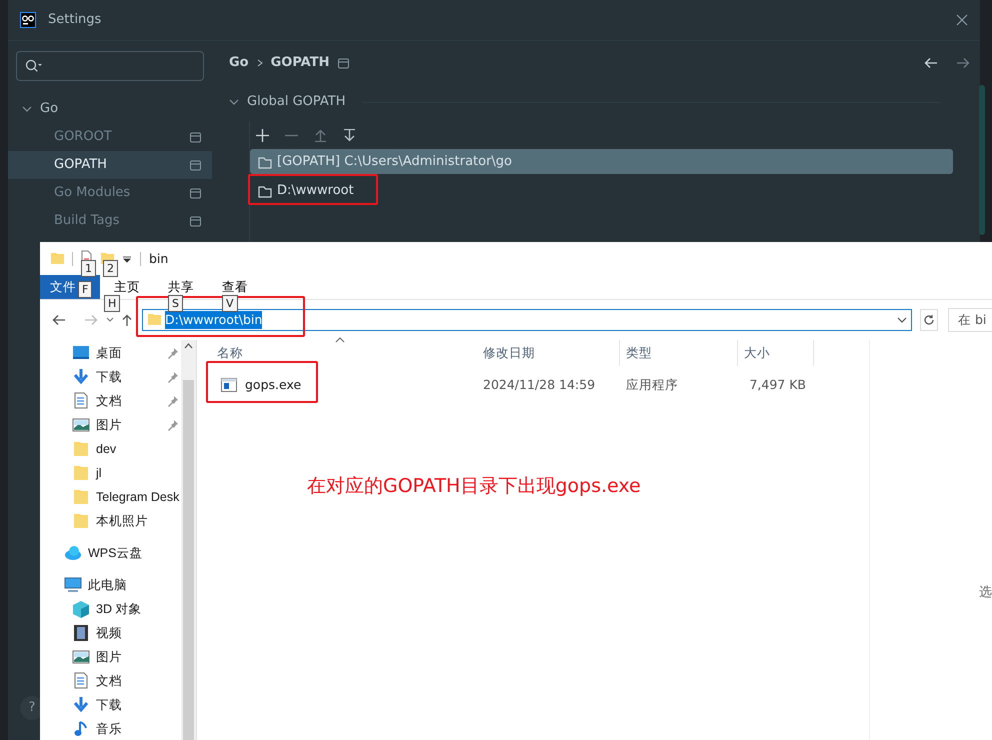  What do you see at coordinates (601, 190) in the screenshot?
I see `path-row: D:\wwwroot` at bounding box center [601, 190].